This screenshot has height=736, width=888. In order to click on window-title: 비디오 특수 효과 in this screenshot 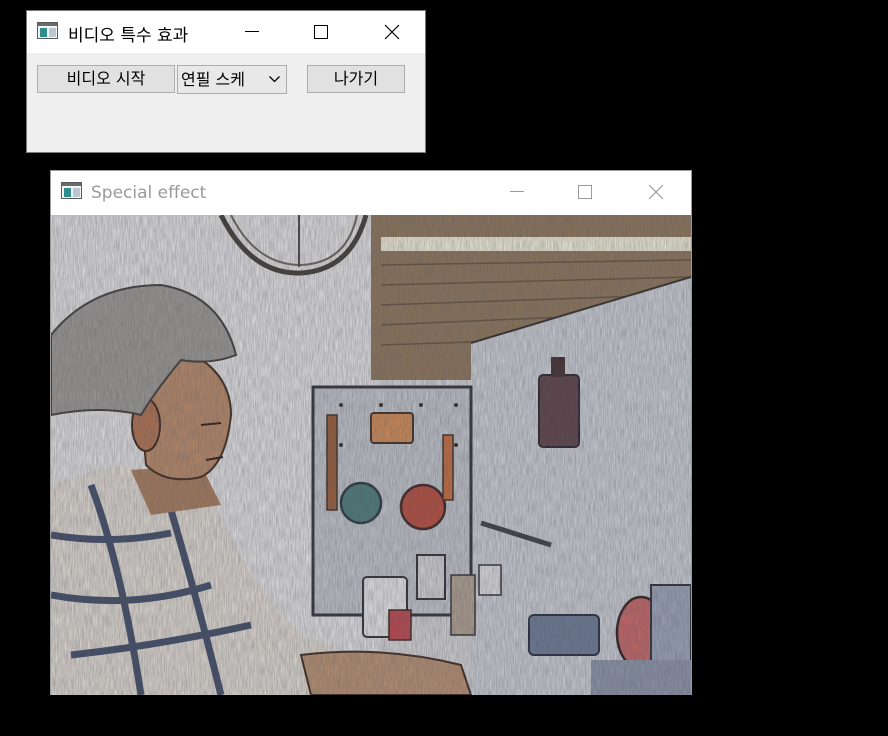, I will do `click(128, 36)`.